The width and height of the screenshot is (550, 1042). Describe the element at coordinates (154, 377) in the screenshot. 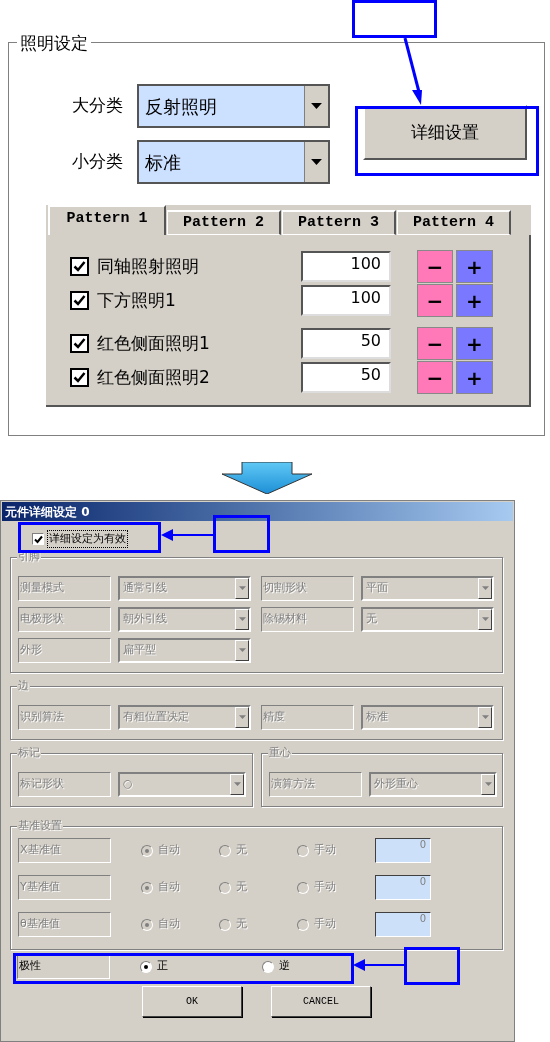

I see `checkbox-label: 红色侧面照明2` at that location.